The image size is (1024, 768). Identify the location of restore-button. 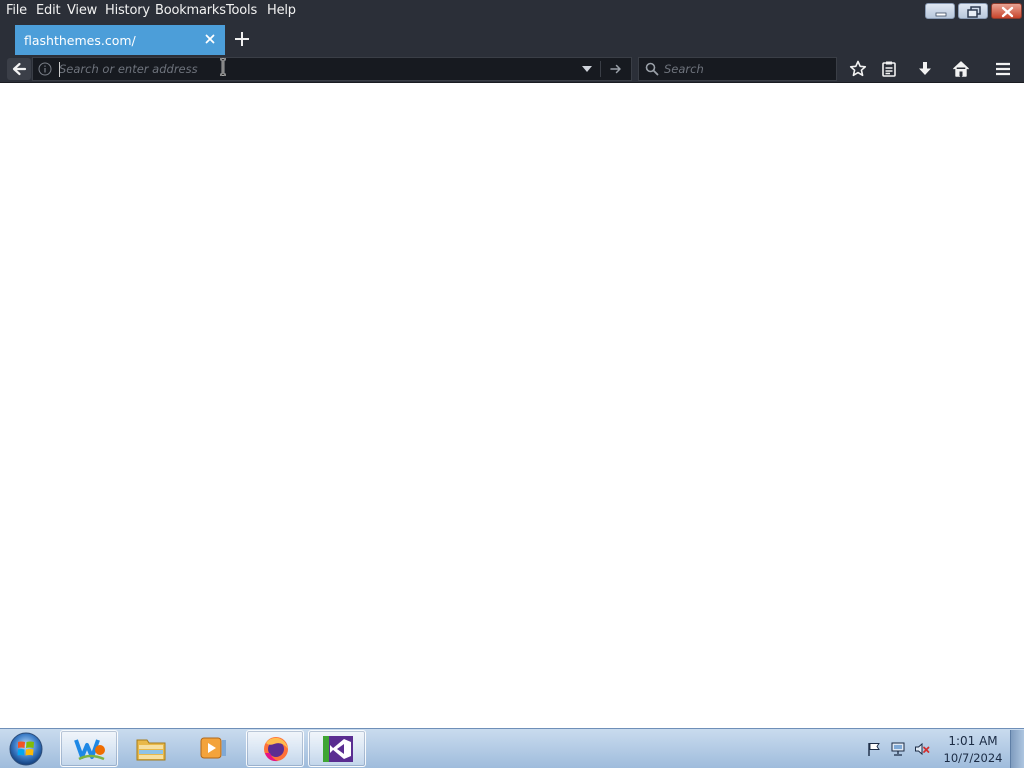
(973, 11).